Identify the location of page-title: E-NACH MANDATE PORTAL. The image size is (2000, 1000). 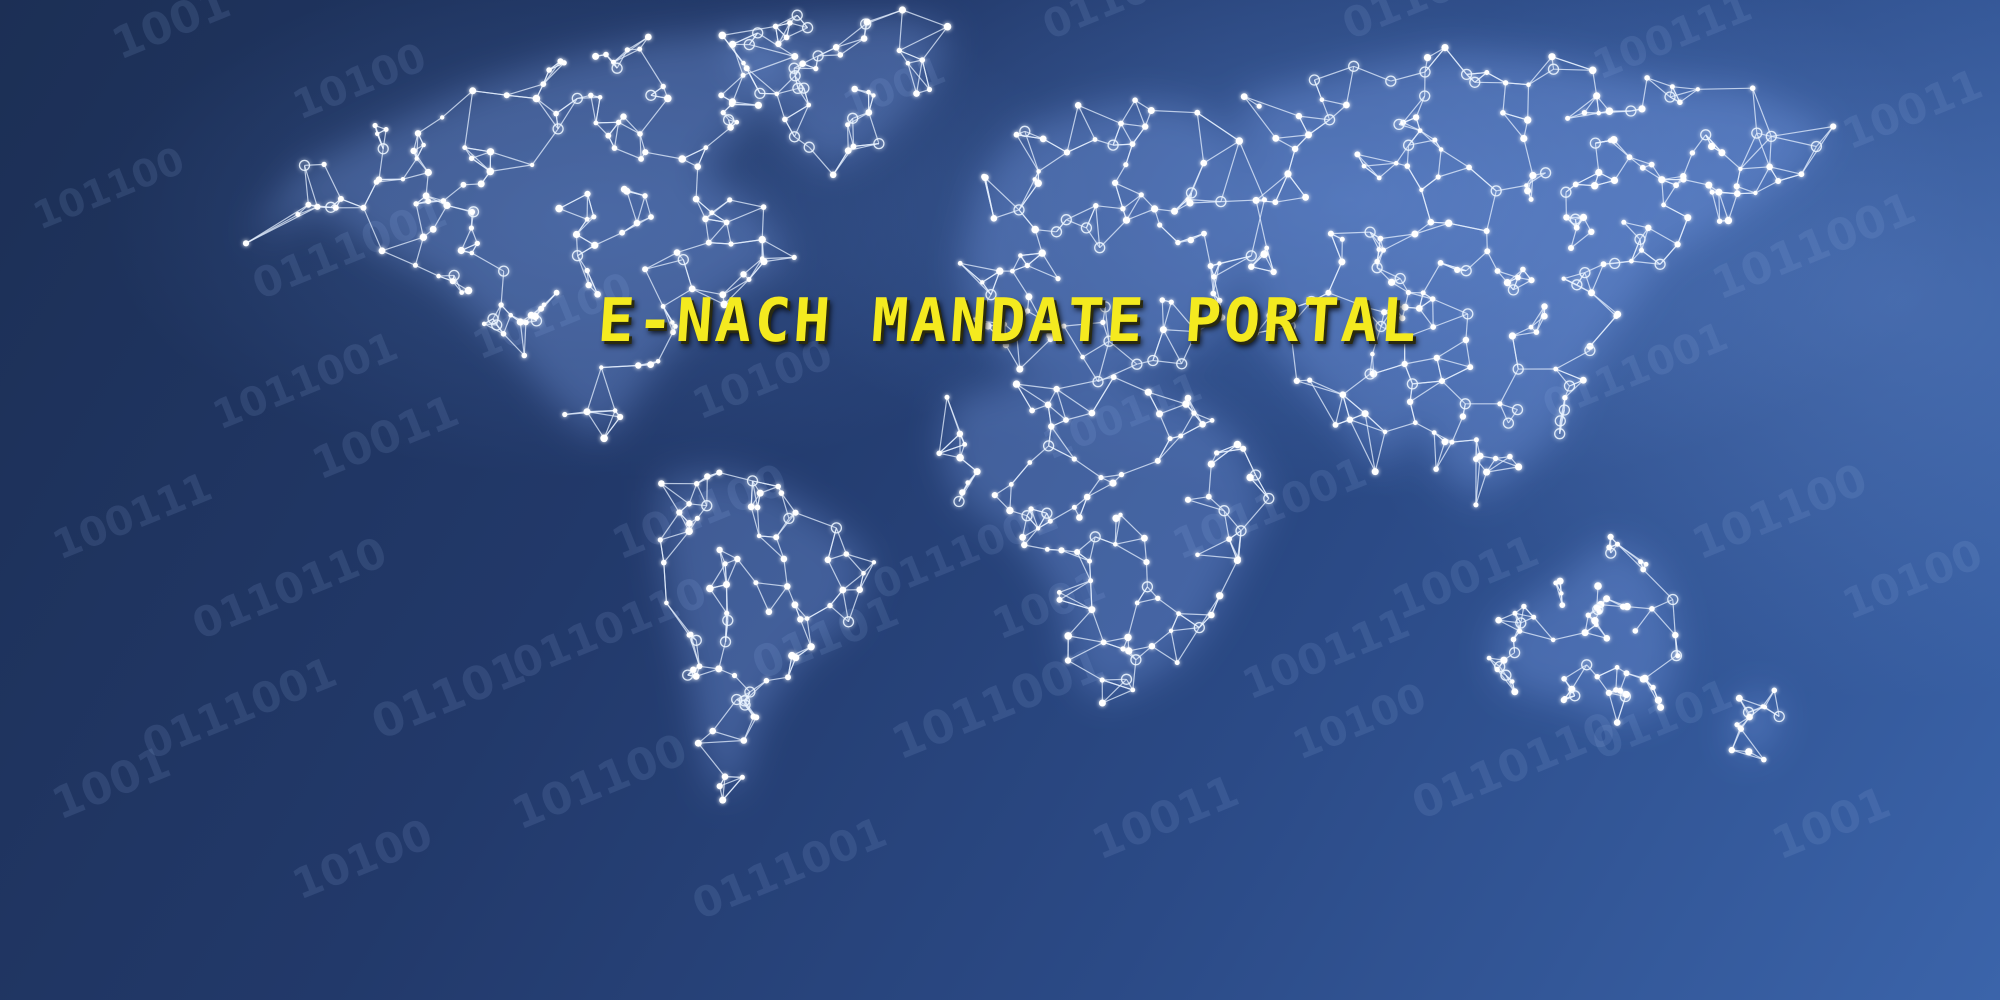
(1009, 321).